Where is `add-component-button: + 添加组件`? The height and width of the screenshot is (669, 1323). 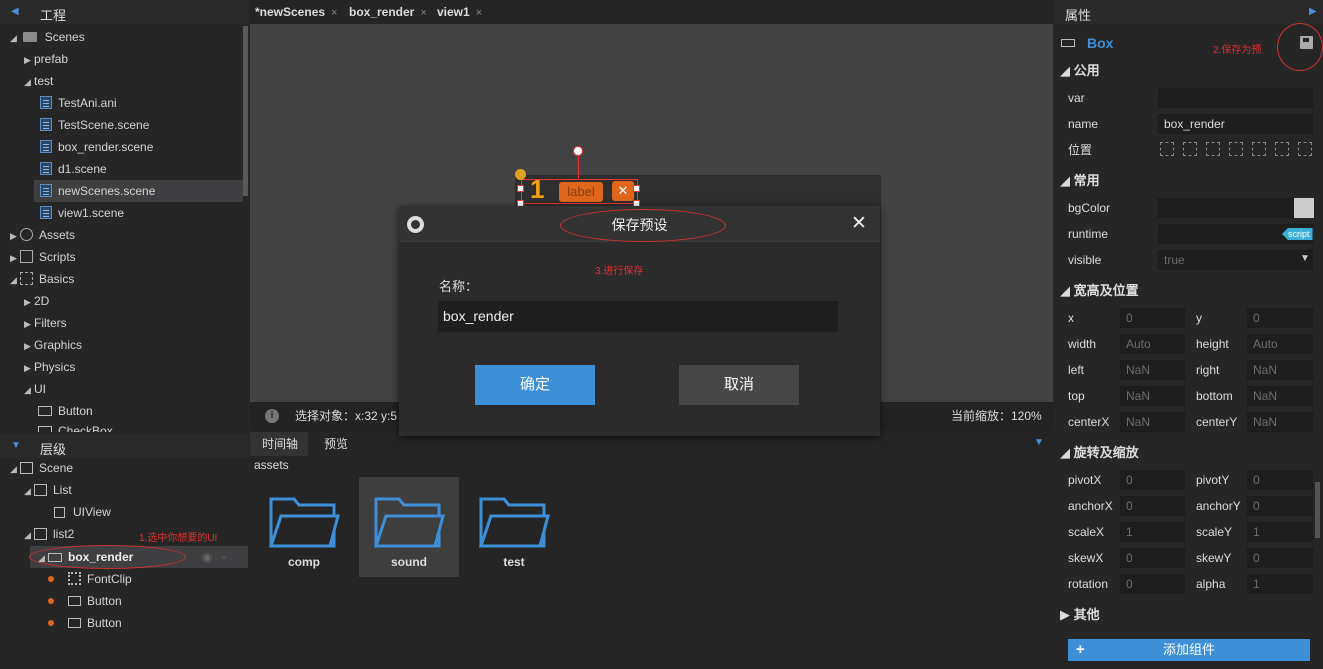
add-component-button: + 添加组件 is located at coordinates (1189, 650).